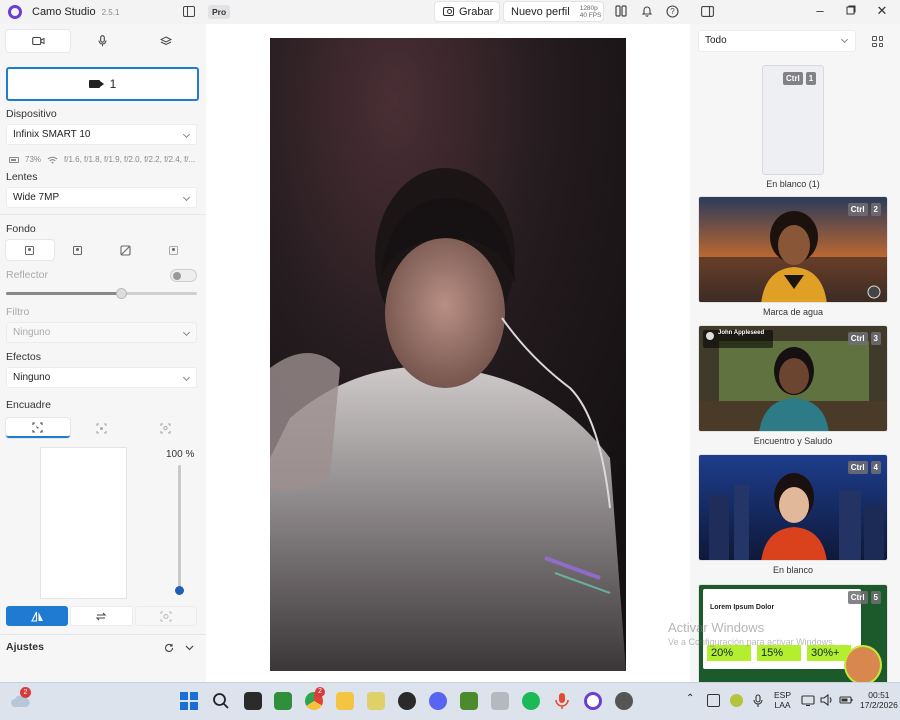 The height and width of the screenshot is (720, 900). I want to click on activation-watermark-title: Activar Windows, so click(716, 627).